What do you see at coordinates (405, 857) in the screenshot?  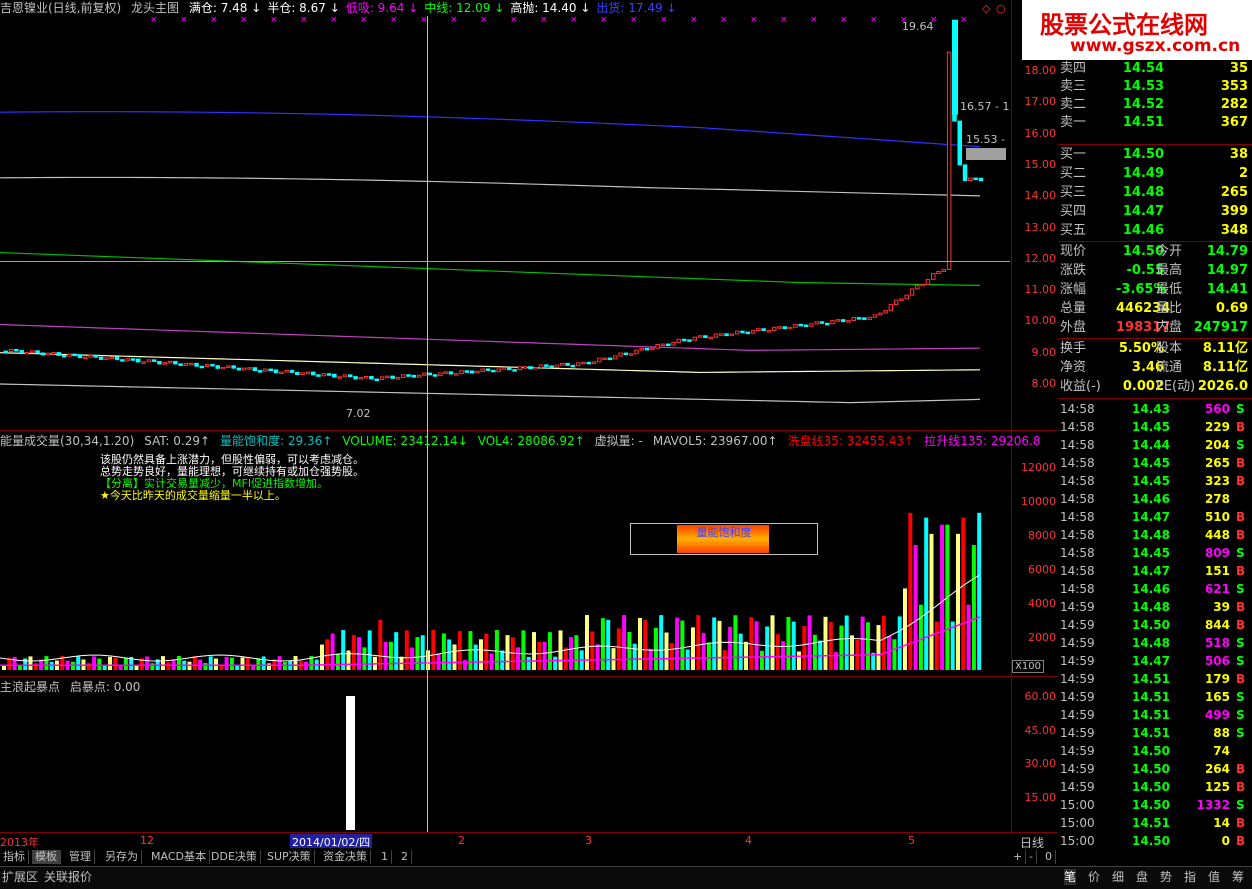 I see `bottom-tab: 2` at bounding box center [405, 857].